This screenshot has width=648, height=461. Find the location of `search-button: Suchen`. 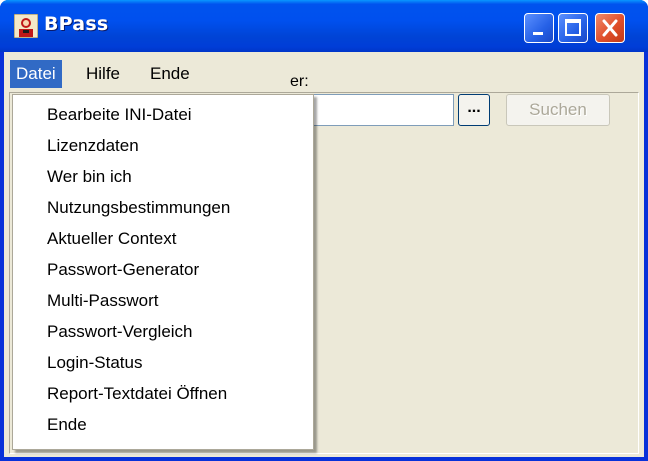

search-button: Suchen is located at coordinates (558, 110).